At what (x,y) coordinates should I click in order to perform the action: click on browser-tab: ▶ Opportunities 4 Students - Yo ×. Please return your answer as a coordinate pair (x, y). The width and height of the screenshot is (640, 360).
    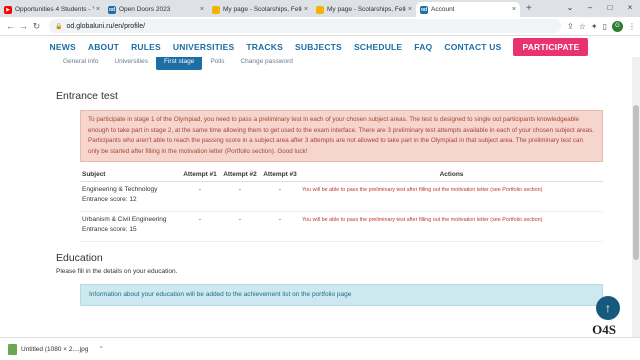
    Looking at the image, I should click on (52, 9).